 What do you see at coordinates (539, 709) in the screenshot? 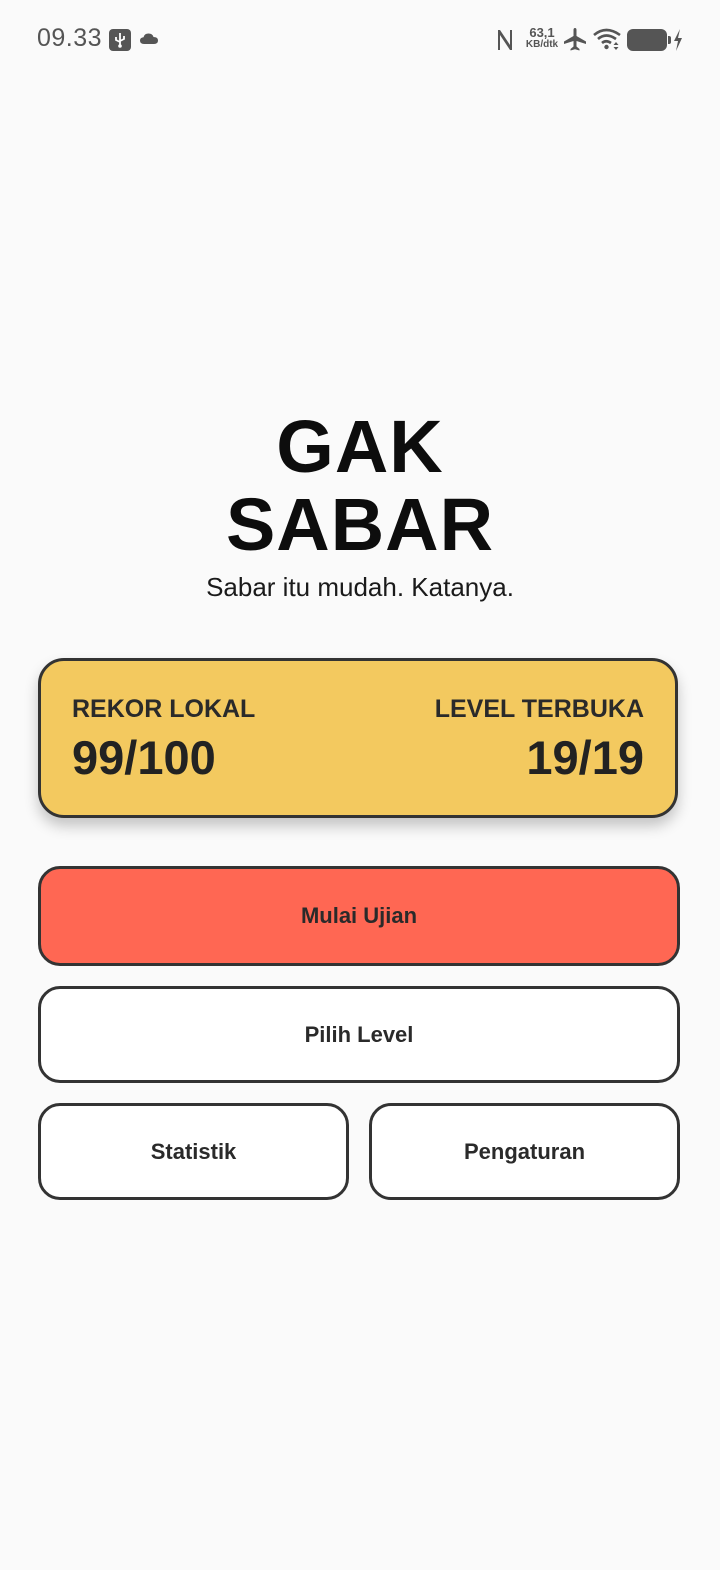
I see `unlocked-level-label: LEVEL TERBUKA` at bounding box center [539, 709].